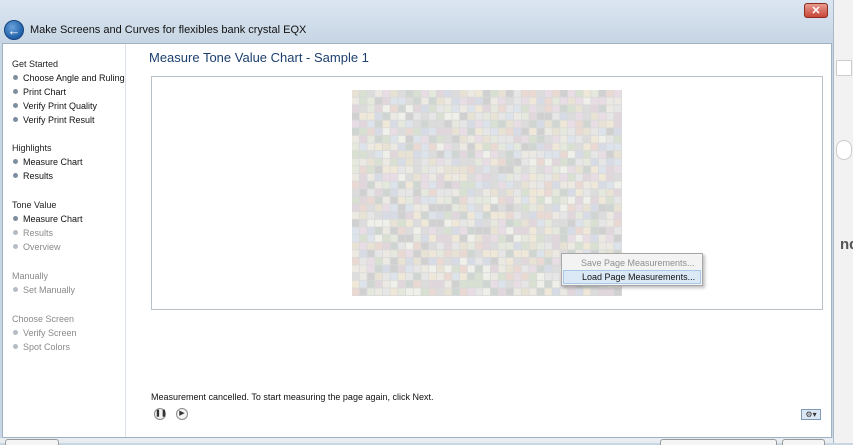  I want to click on nav-group-choose-screen: Choose Screen Verify Screen Spot Colors, so click(44, 333).